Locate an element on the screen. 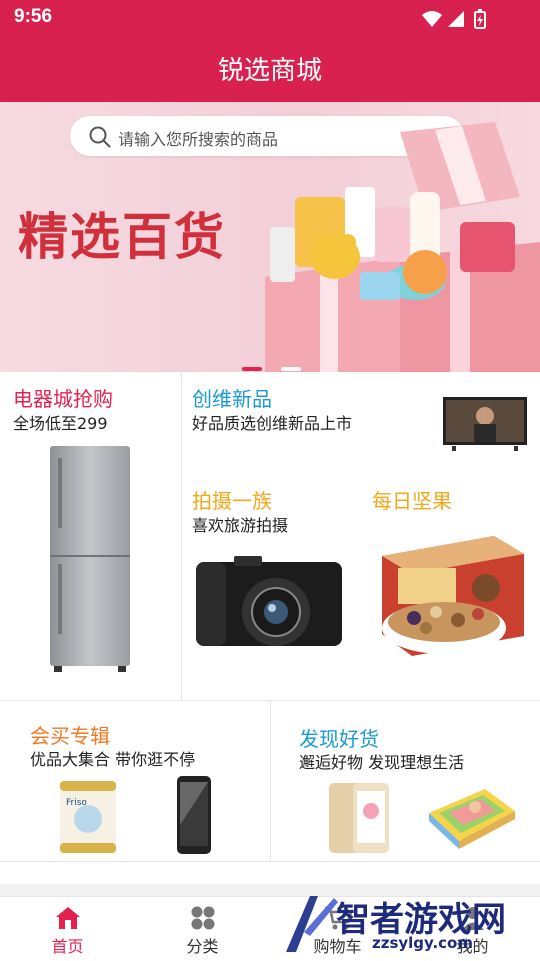  tab-label: 首页 is located at coordinates (67, 946).